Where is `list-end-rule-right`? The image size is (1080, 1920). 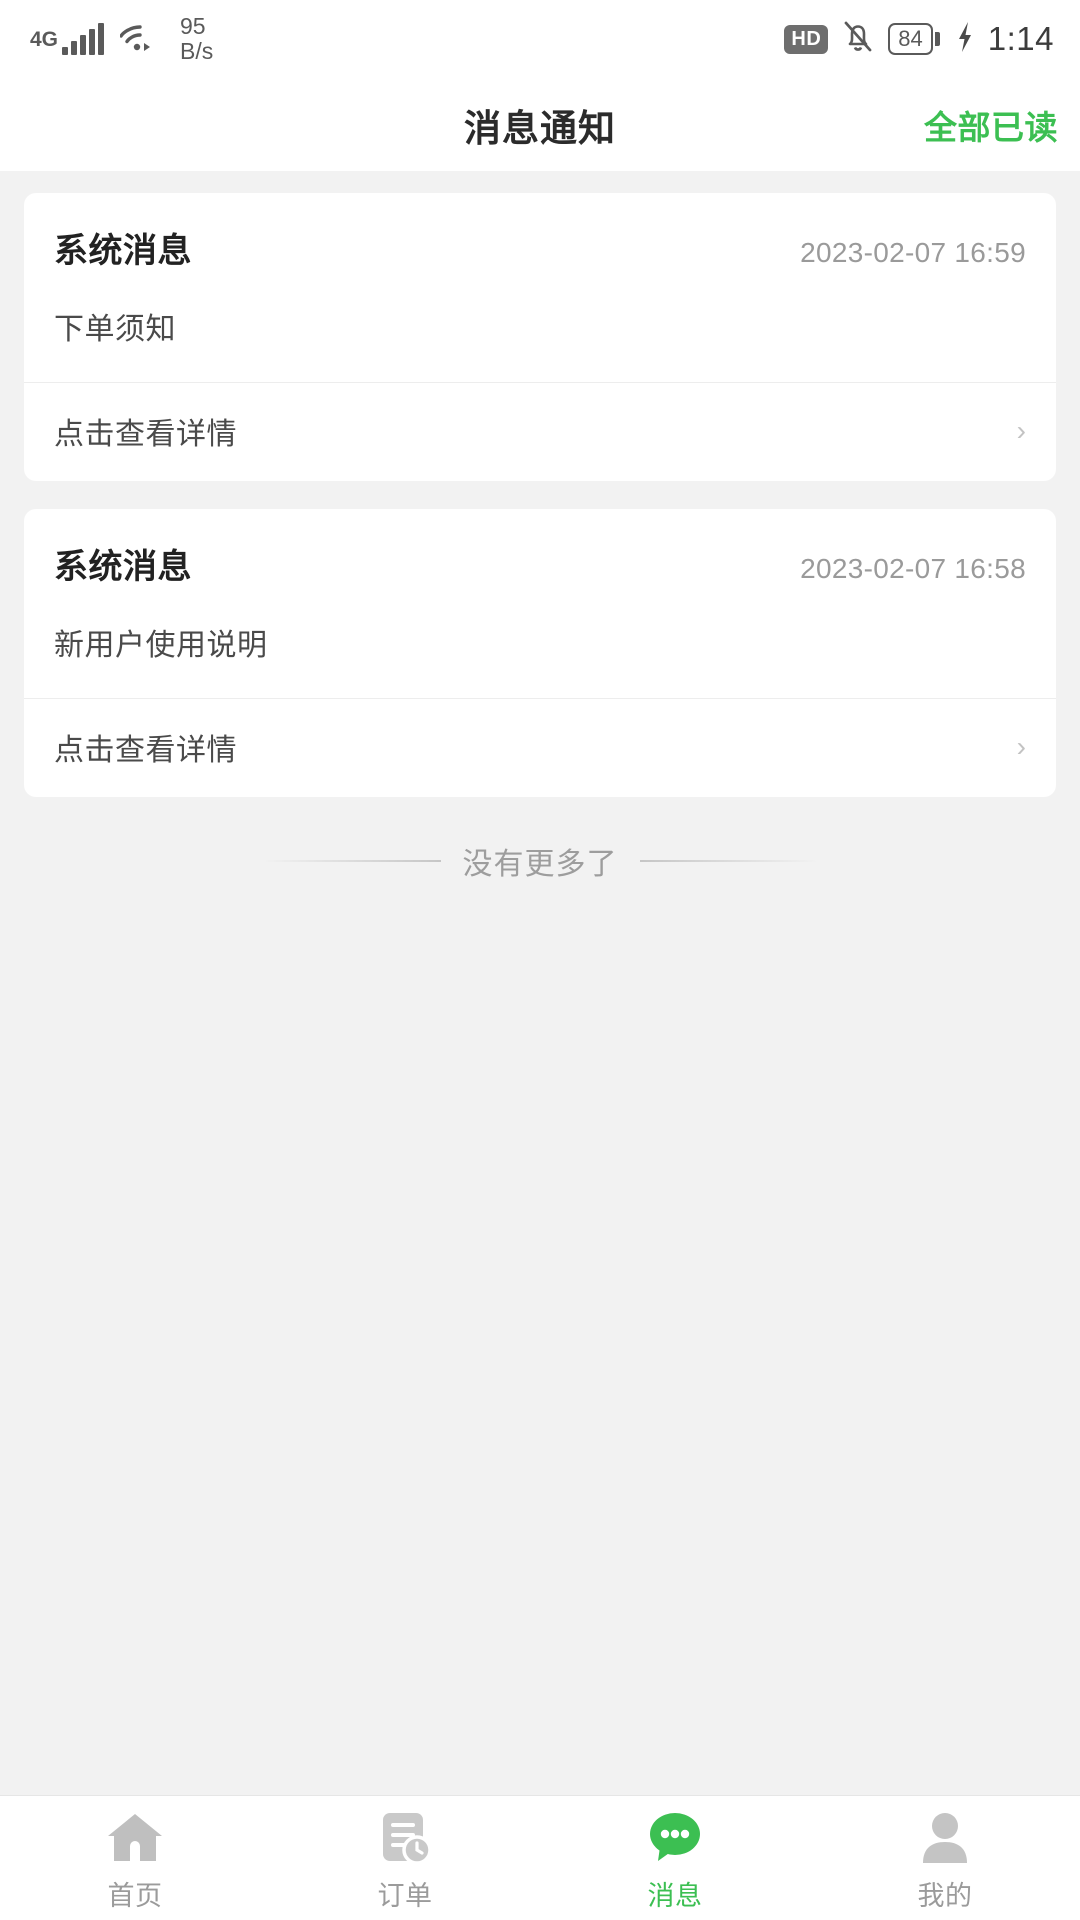
list-end-rule-right is located at coordinates (728, 861).